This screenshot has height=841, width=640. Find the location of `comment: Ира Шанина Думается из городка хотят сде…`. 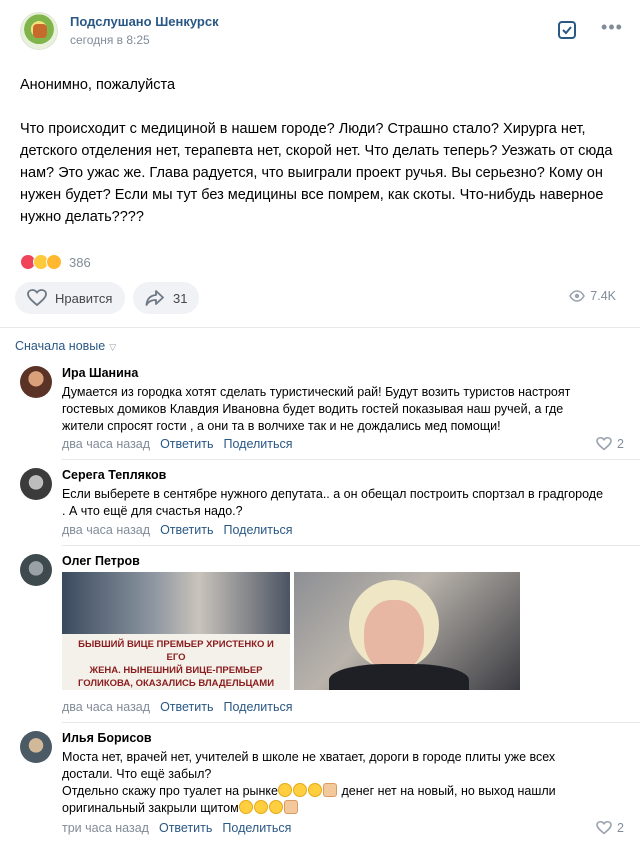

comment: Ира Шанина Думается из городка хотят сде… is located at coordinates (322, 411).